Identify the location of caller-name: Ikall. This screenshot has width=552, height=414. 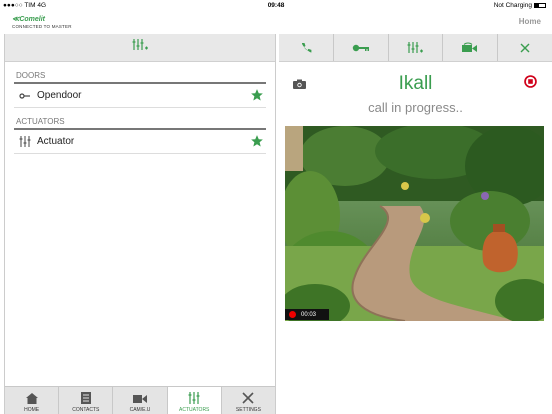
(415, 83).